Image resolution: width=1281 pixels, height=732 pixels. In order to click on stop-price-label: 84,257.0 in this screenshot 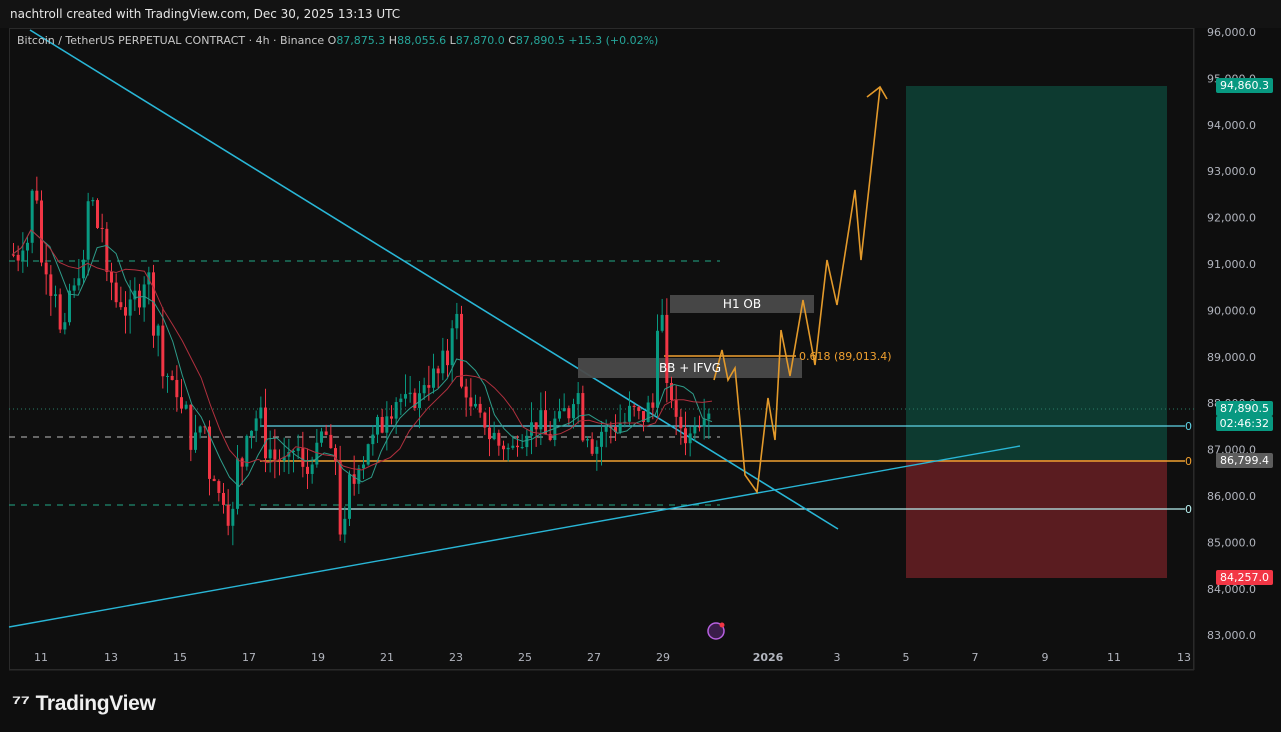, I will do `click(1244, 577)`.